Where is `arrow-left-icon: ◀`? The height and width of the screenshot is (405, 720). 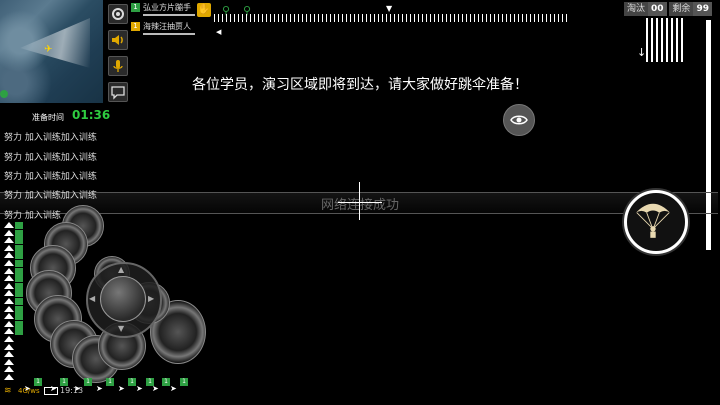 arrow-left-icon: ◀ is located at coordinates (92, 298).